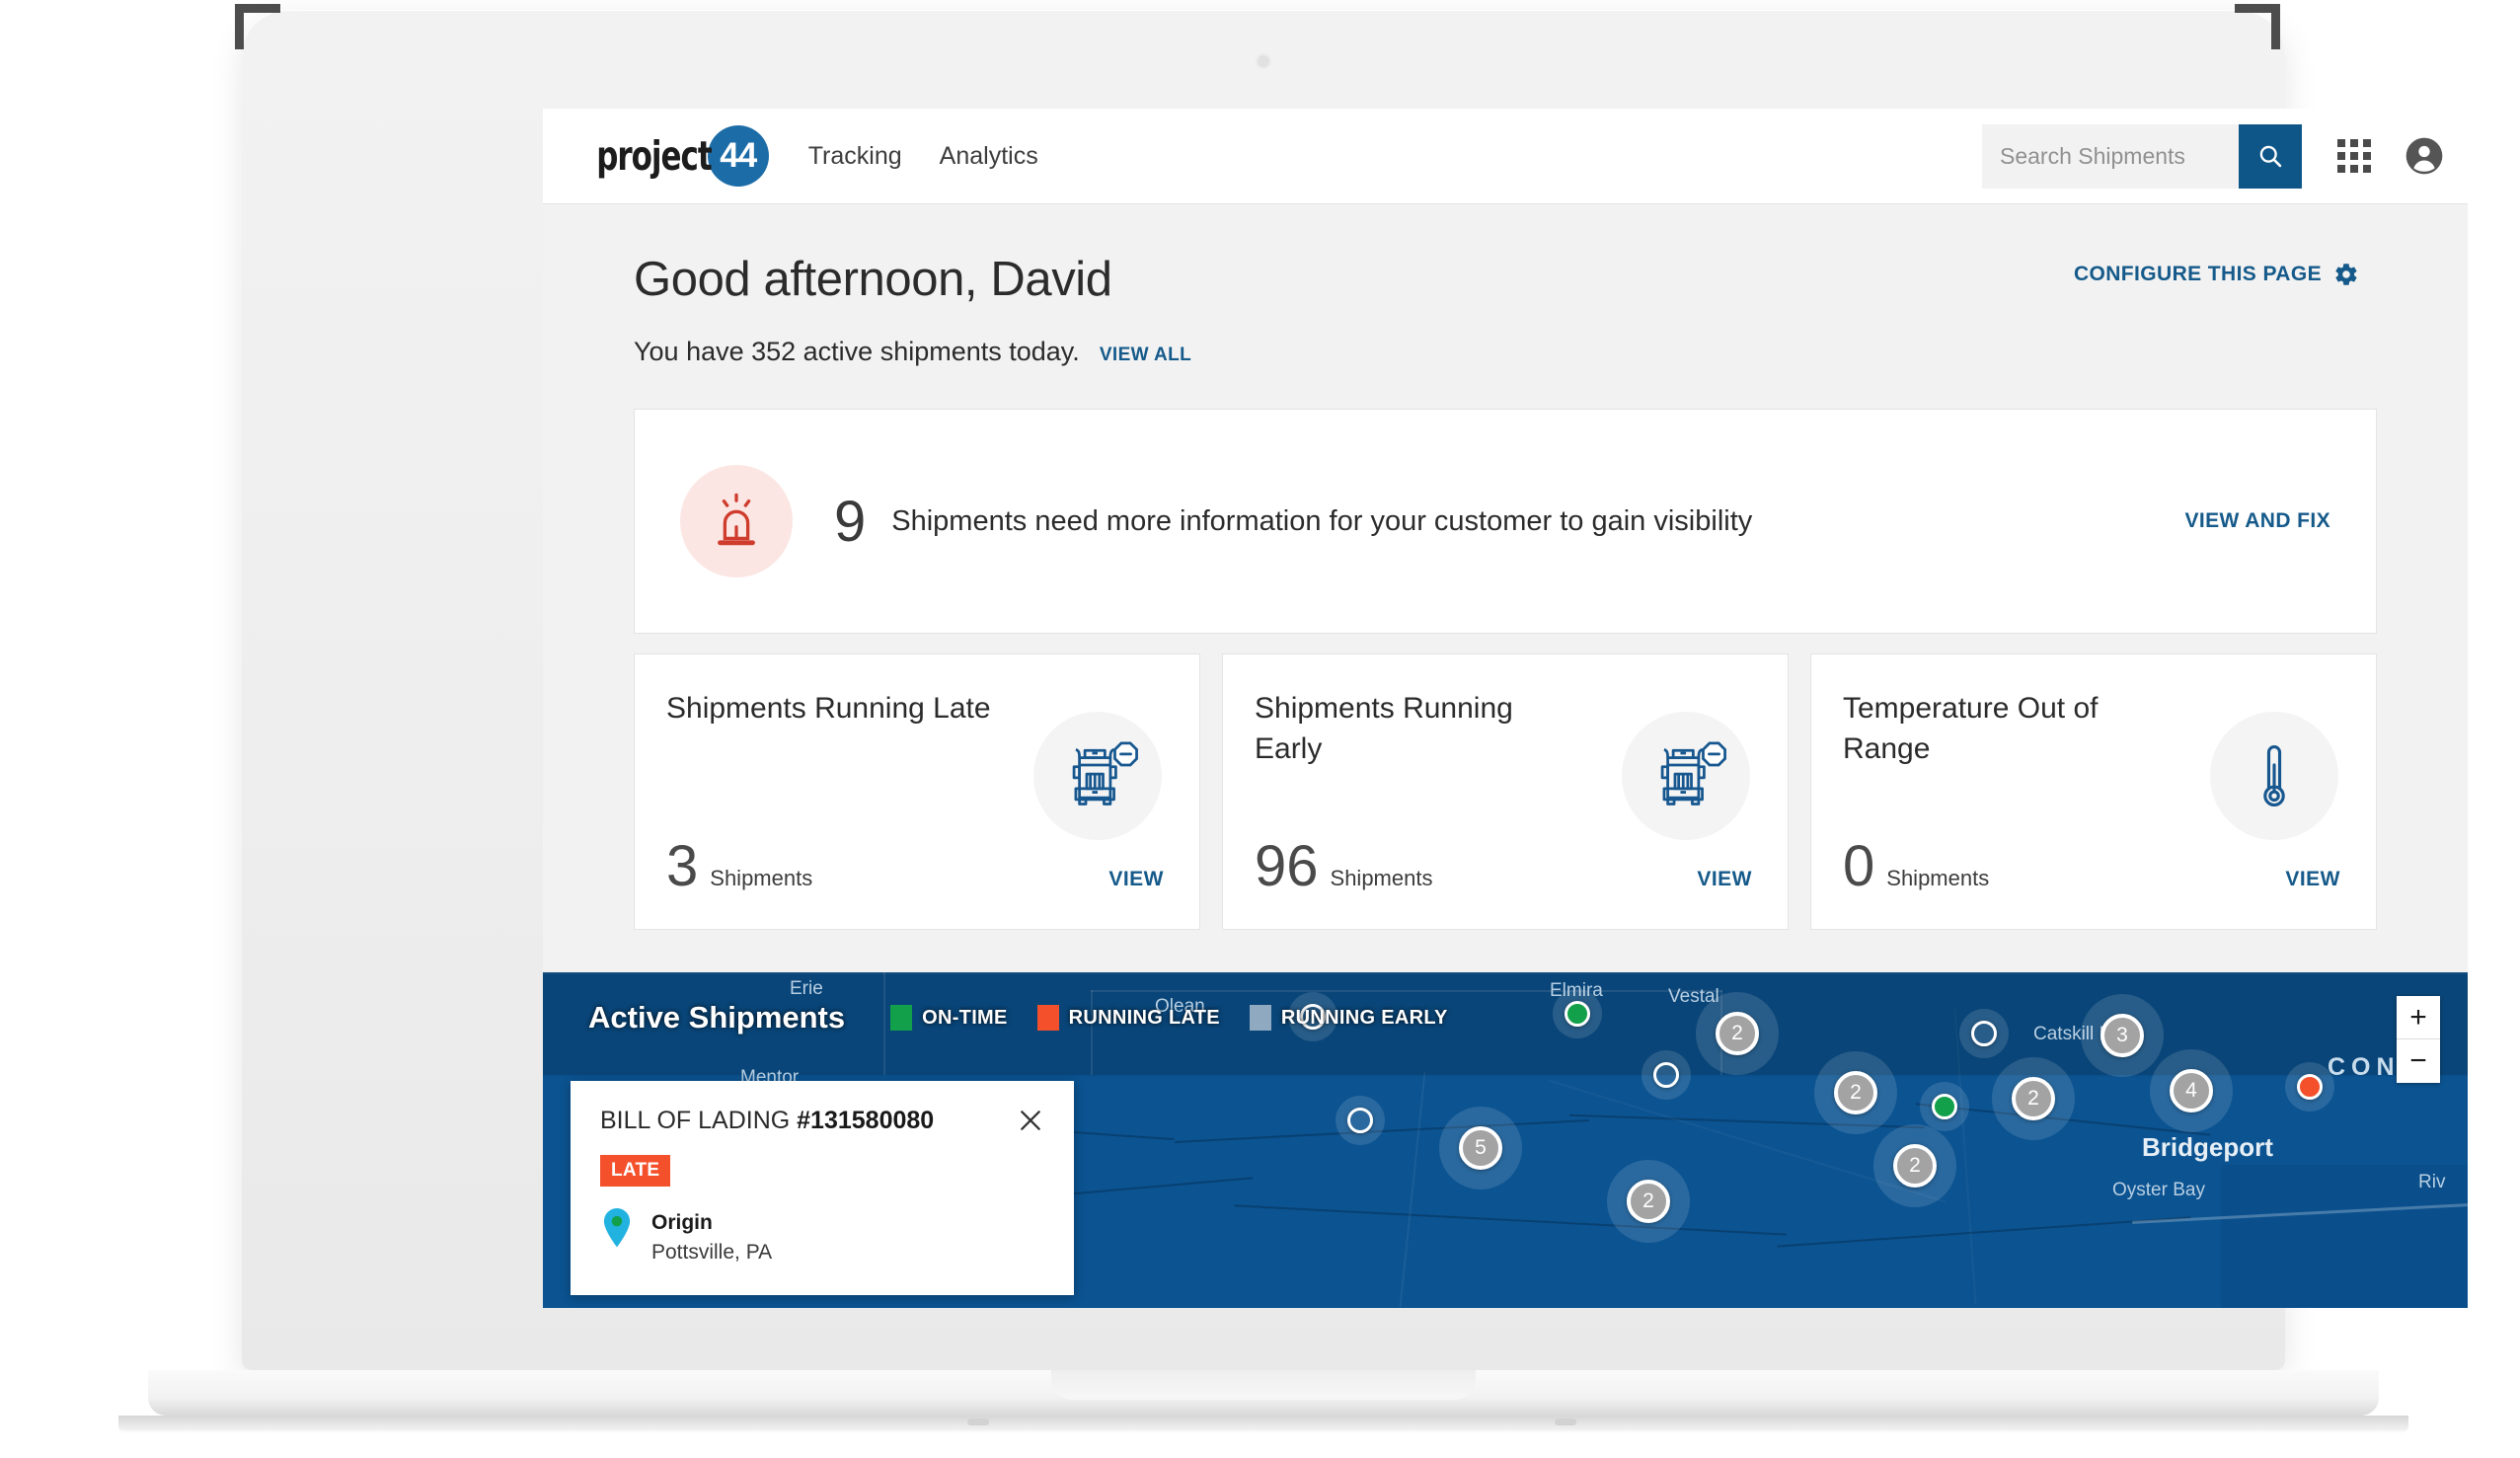 Image resolution: width=2520 pixels, height=1458 pixels. I want to click on logo-wordmark: project, so click(654, 156).